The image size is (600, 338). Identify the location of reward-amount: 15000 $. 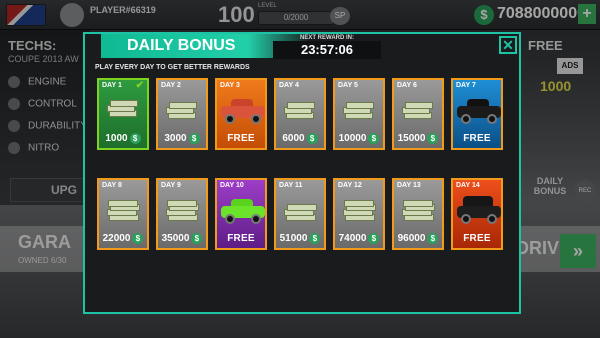
(418, 139).